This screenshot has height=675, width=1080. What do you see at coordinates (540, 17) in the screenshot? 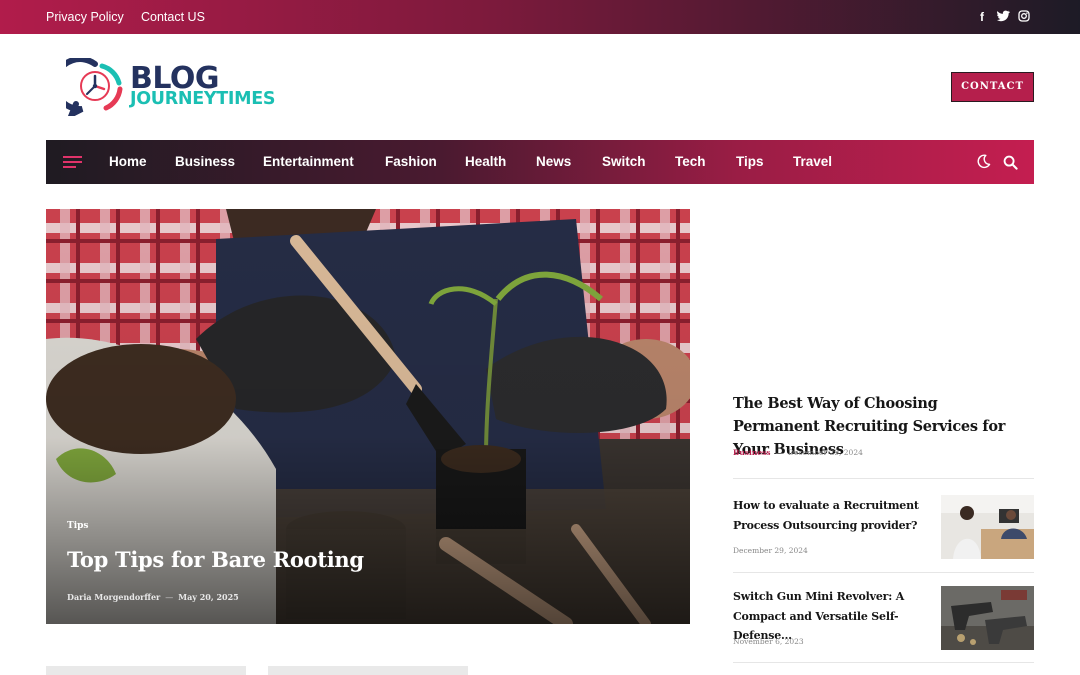
I see `top-bar: Privacy Policy Contact US f` at bounding box center [540, 17].